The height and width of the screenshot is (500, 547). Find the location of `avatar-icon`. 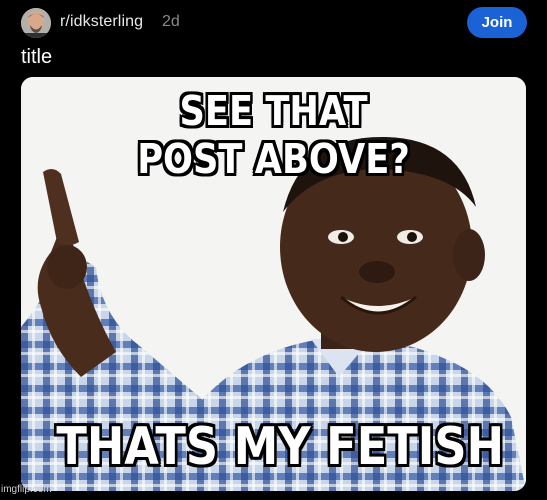

avatar-icon is located at coordinates (36, 23).